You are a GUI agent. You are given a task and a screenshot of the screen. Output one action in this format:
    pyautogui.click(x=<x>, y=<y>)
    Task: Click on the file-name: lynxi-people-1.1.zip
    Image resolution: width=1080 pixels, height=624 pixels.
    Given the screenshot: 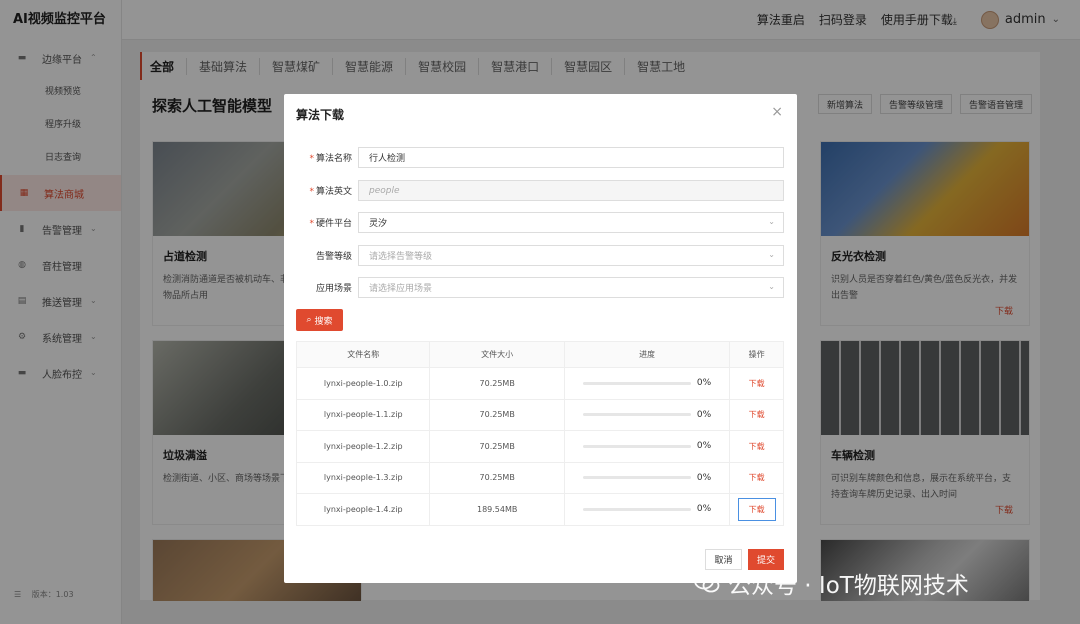 What is the action you would take?
    pyautogui.click(x=364, y=414)
    